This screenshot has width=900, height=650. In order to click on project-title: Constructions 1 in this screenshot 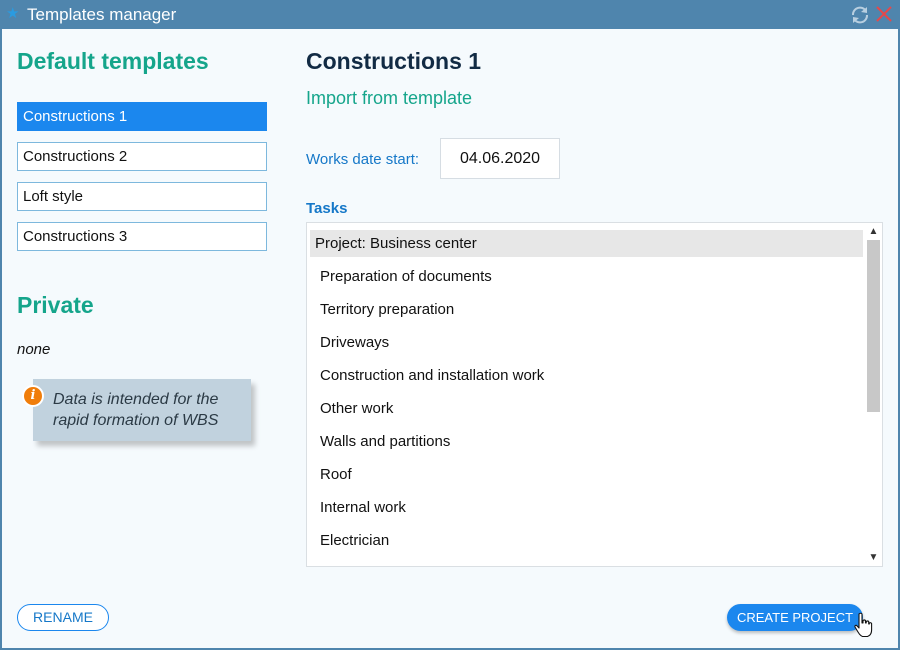, I will do `click(394, 61)`.